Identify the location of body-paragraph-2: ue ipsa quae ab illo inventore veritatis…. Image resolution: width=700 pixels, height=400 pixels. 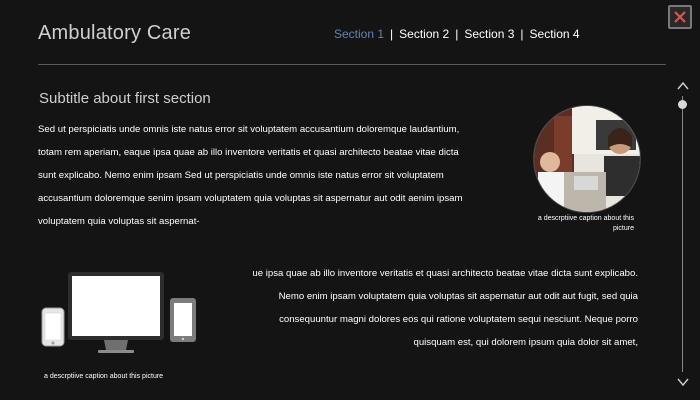
(445, 308).